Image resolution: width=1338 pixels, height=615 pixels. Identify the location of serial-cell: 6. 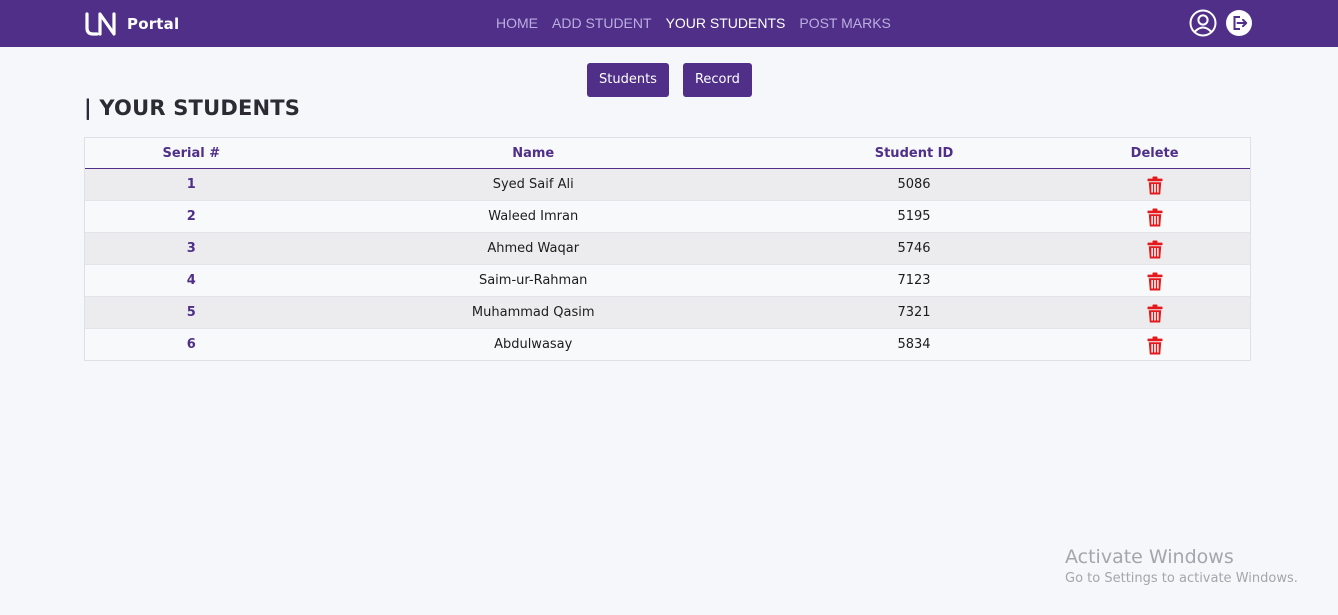
(191, 343).